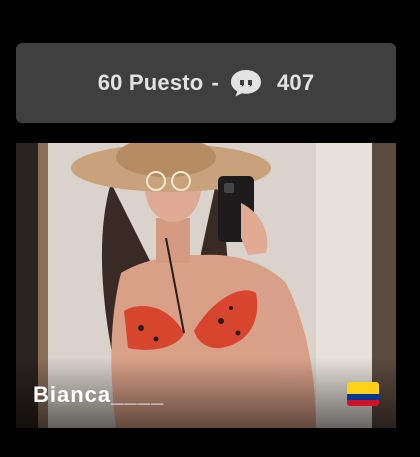 The width and height of the screenshot is (420, 457). I want to click on comment-bubble-icon, so click(246, 83).